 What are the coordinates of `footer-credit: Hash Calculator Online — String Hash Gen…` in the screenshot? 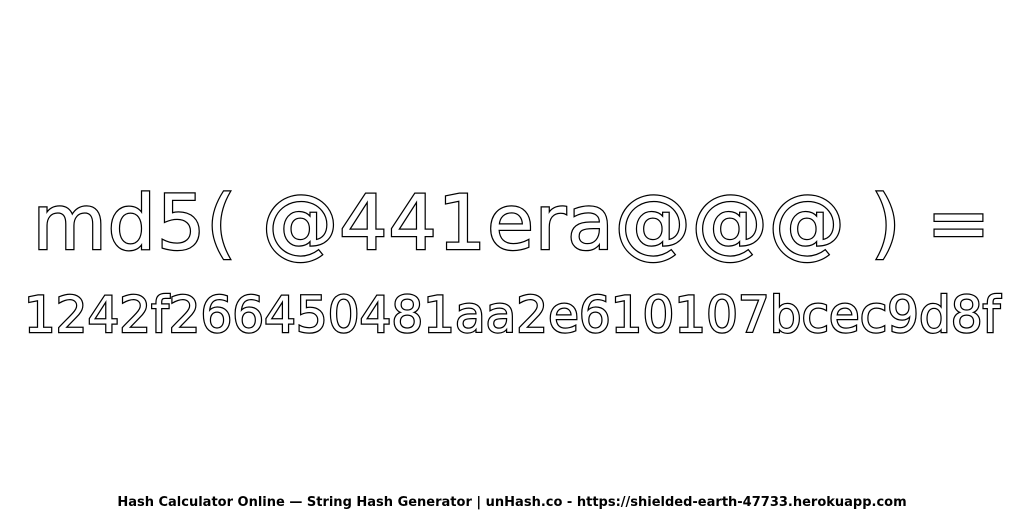 It's located at (512, 502).